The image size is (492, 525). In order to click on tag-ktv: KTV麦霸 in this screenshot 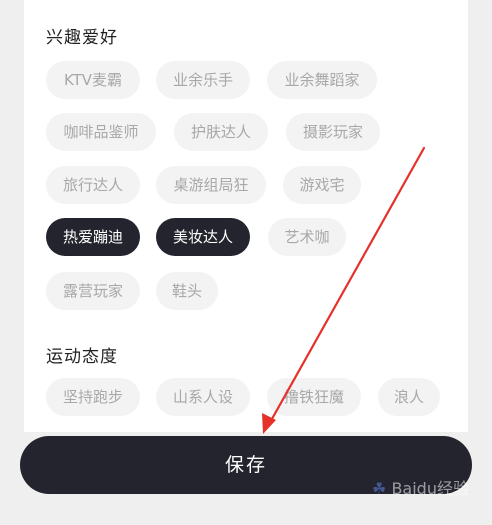, I will do `click(93, 80)`.